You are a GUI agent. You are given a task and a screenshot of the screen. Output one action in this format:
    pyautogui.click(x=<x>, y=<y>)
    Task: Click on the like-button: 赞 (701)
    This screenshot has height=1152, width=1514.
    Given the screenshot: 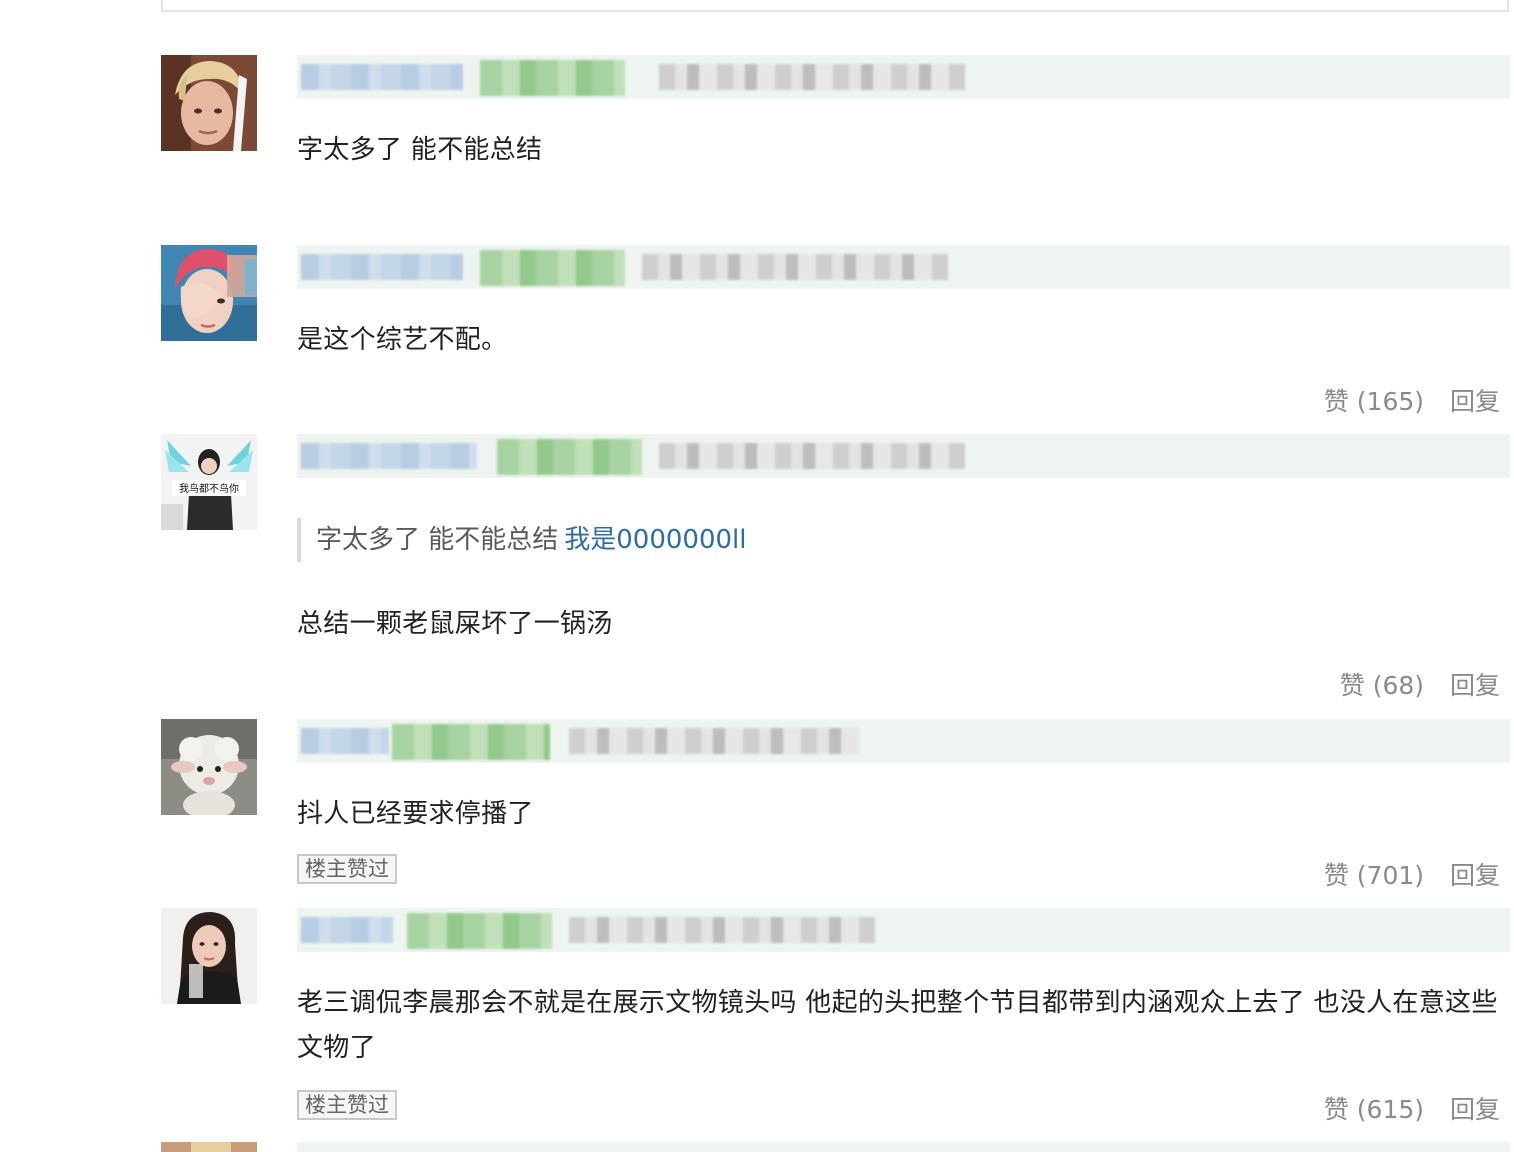 What is the action you would take?
    pyautogui.click(x=1374, y=875)
    